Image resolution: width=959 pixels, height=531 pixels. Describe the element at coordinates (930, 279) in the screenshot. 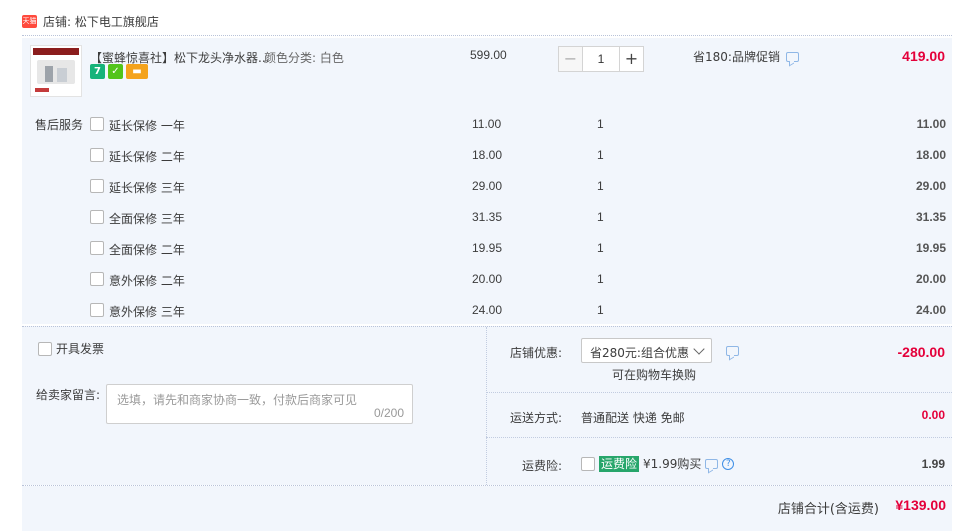

I see `service-sum: 20.00` at that location.